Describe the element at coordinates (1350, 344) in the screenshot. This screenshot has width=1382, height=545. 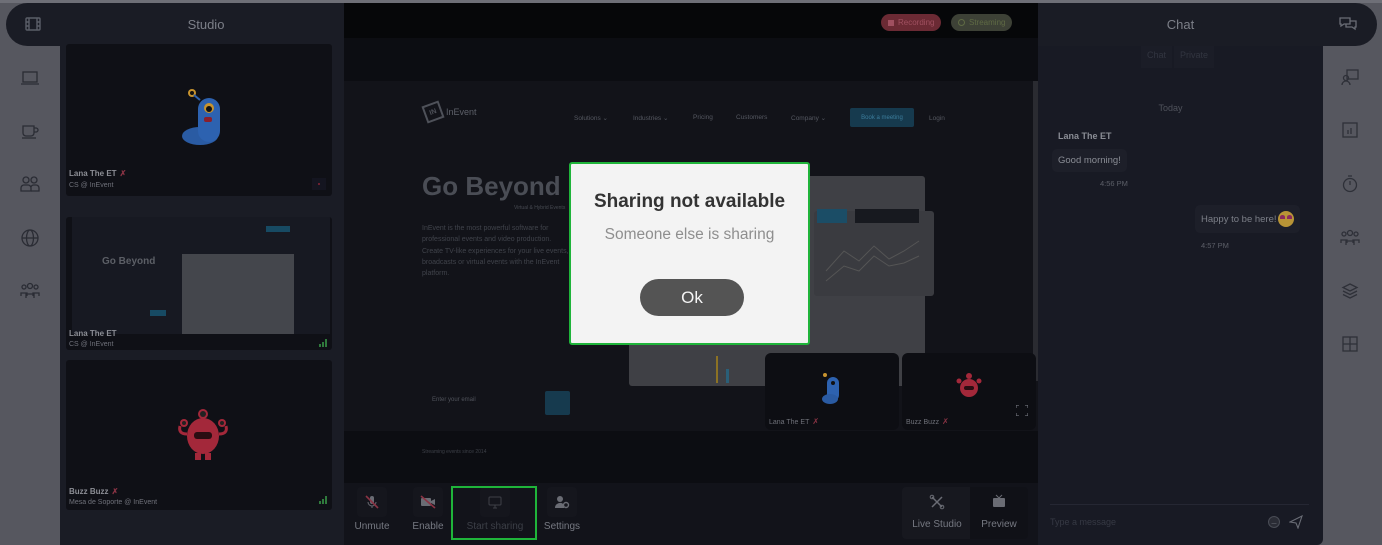
I see `layout-icon` at that location.